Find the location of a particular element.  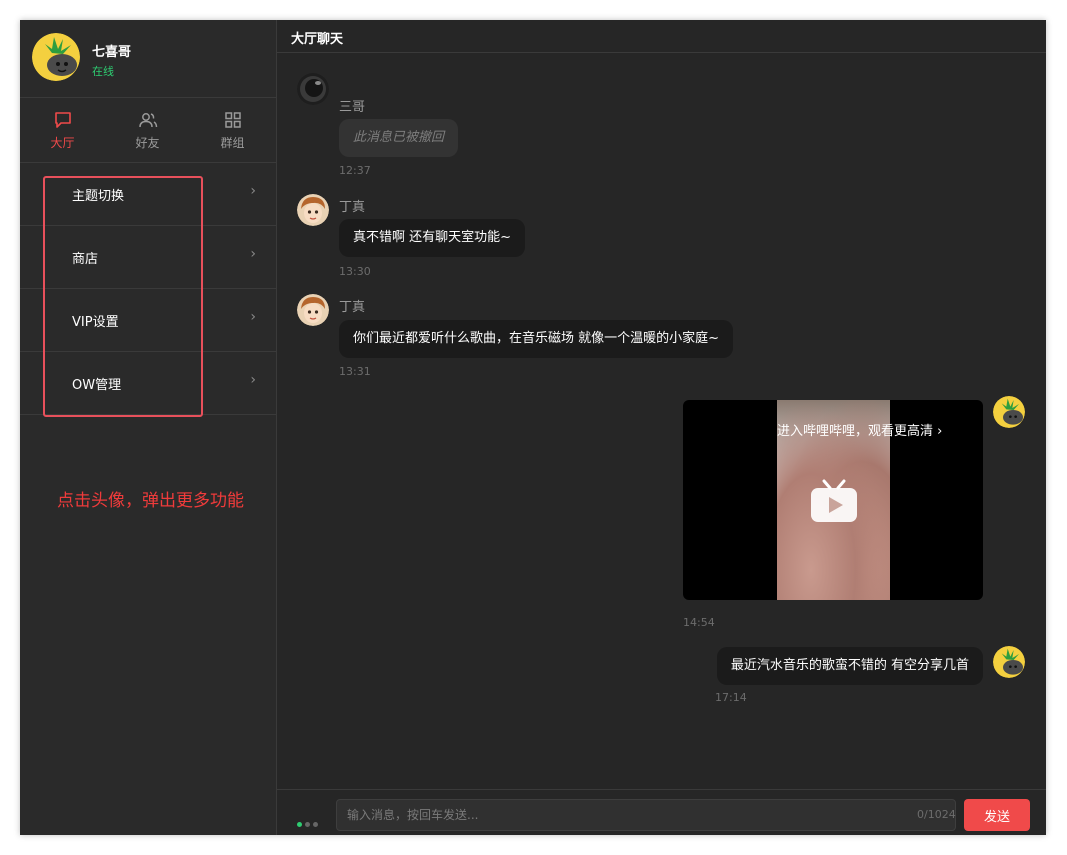

bilibili-play-icon is located at coordinates (834, 501).